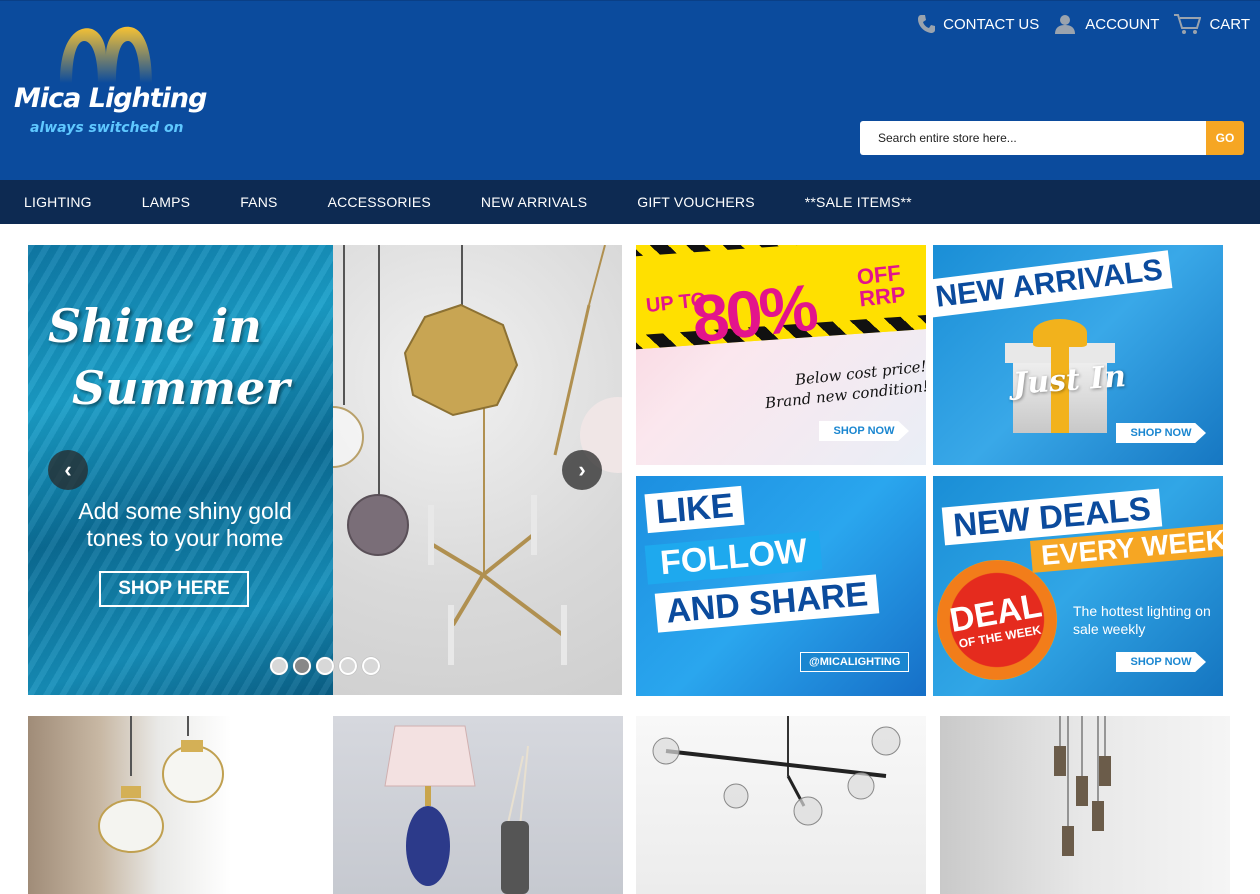 The width and height of the screenshot is (1260, 894). I want to click on social-share: AND SHARE, so click(767, 603).